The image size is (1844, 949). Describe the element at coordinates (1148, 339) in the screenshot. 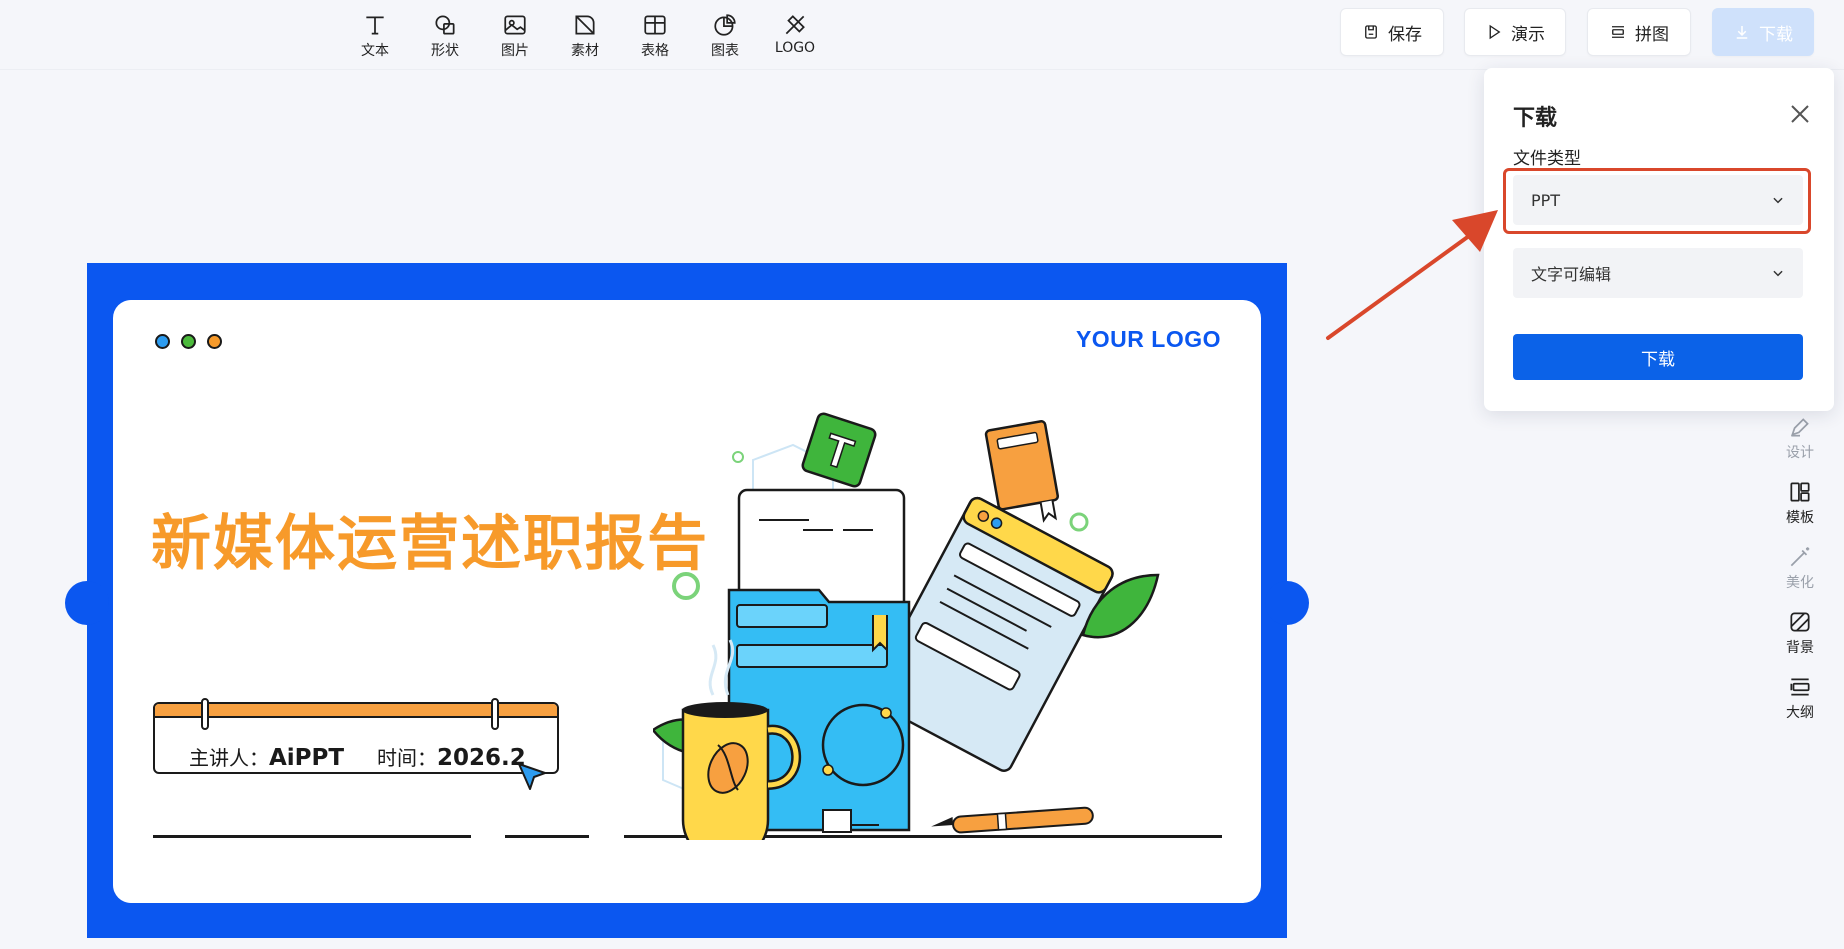

I see `slide-logo-text: YOUR LOGO` at that location.